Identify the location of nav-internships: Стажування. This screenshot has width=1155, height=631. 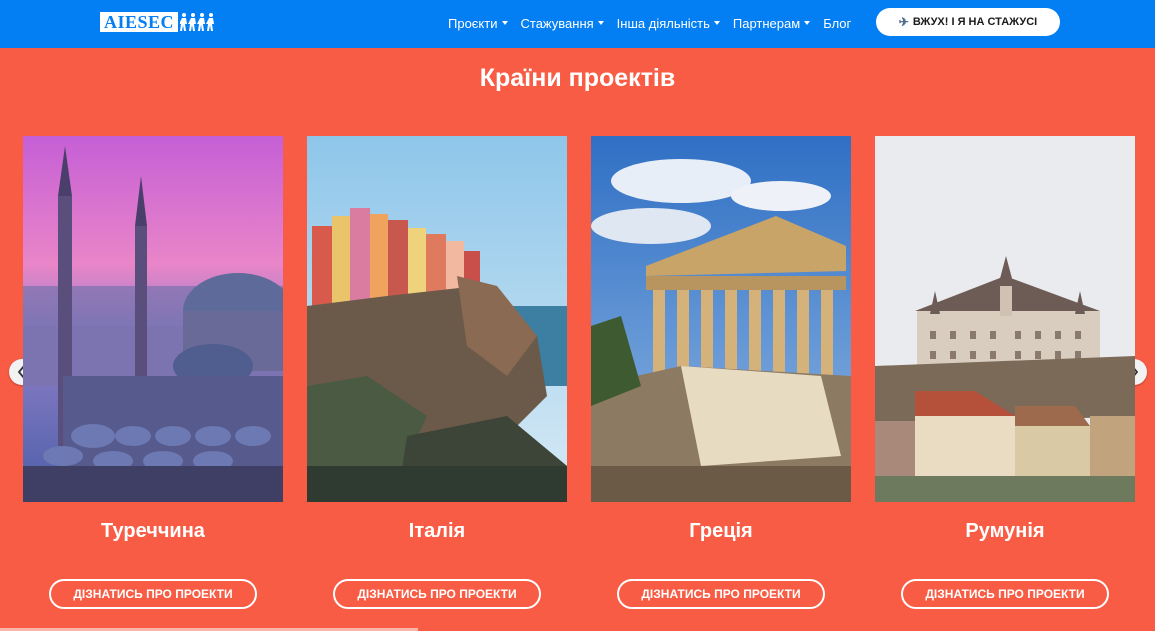
(562, 23).